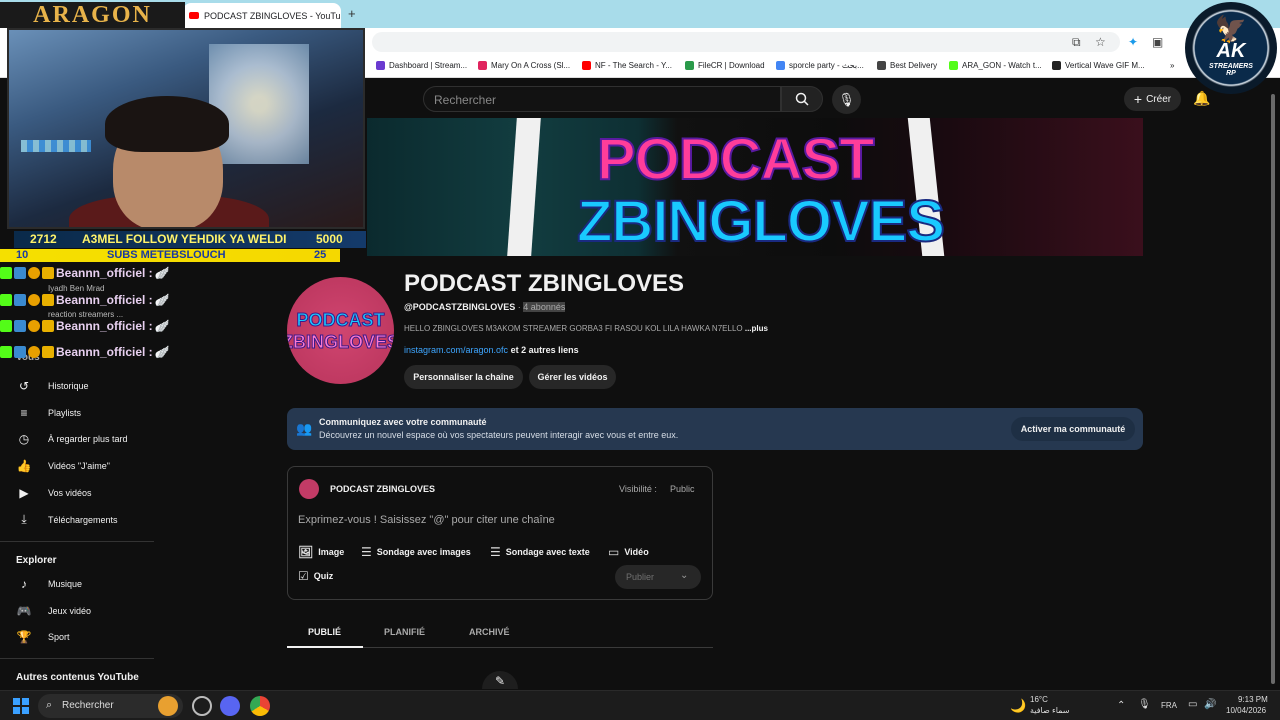 This screenshot has width=1280, height=720. What do you see at coordinates (1133, 42) in the screenshot?
I see `extension-icon: ✦` at bounding box center [1133, 42].